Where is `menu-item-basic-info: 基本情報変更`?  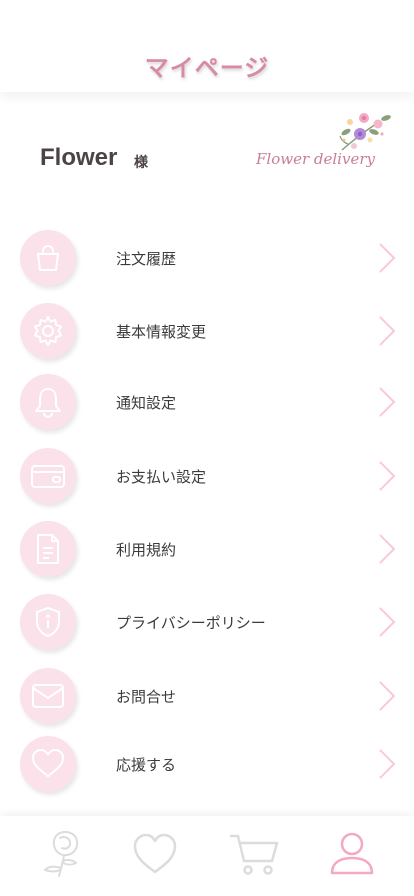
menu-item-basic-info: 基本情報変更 is located at coordinates (207, 331).